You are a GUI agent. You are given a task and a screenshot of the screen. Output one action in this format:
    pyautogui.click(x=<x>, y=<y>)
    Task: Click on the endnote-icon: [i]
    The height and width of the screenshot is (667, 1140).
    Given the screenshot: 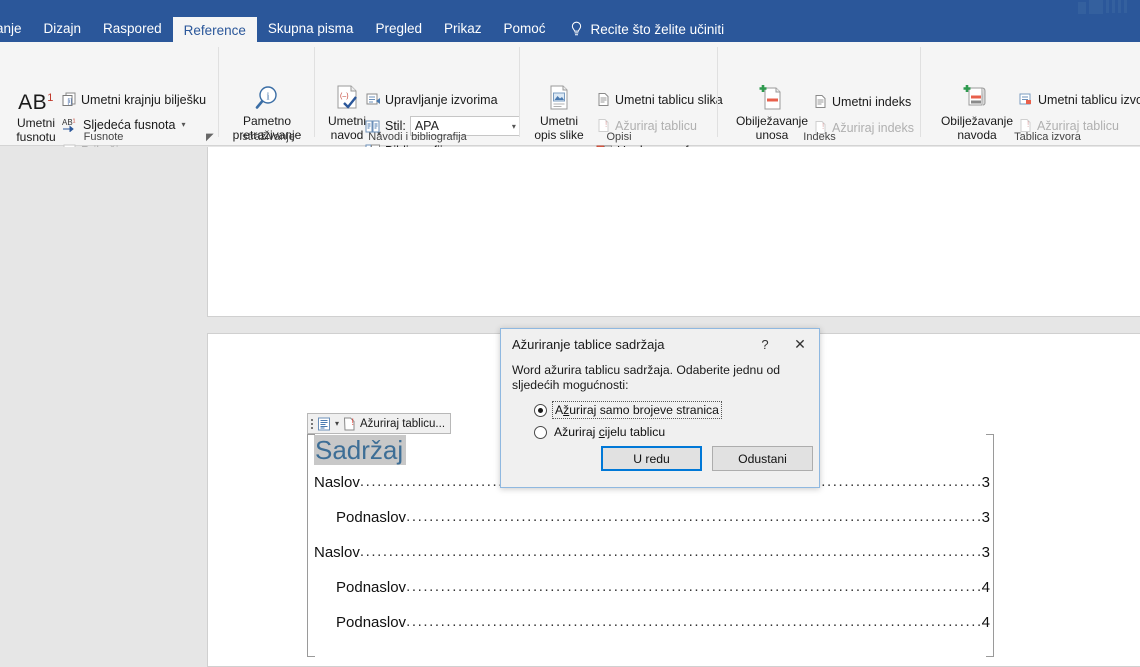 What is the action you would take?
    pyautogui.click(x=69, y=99)
    